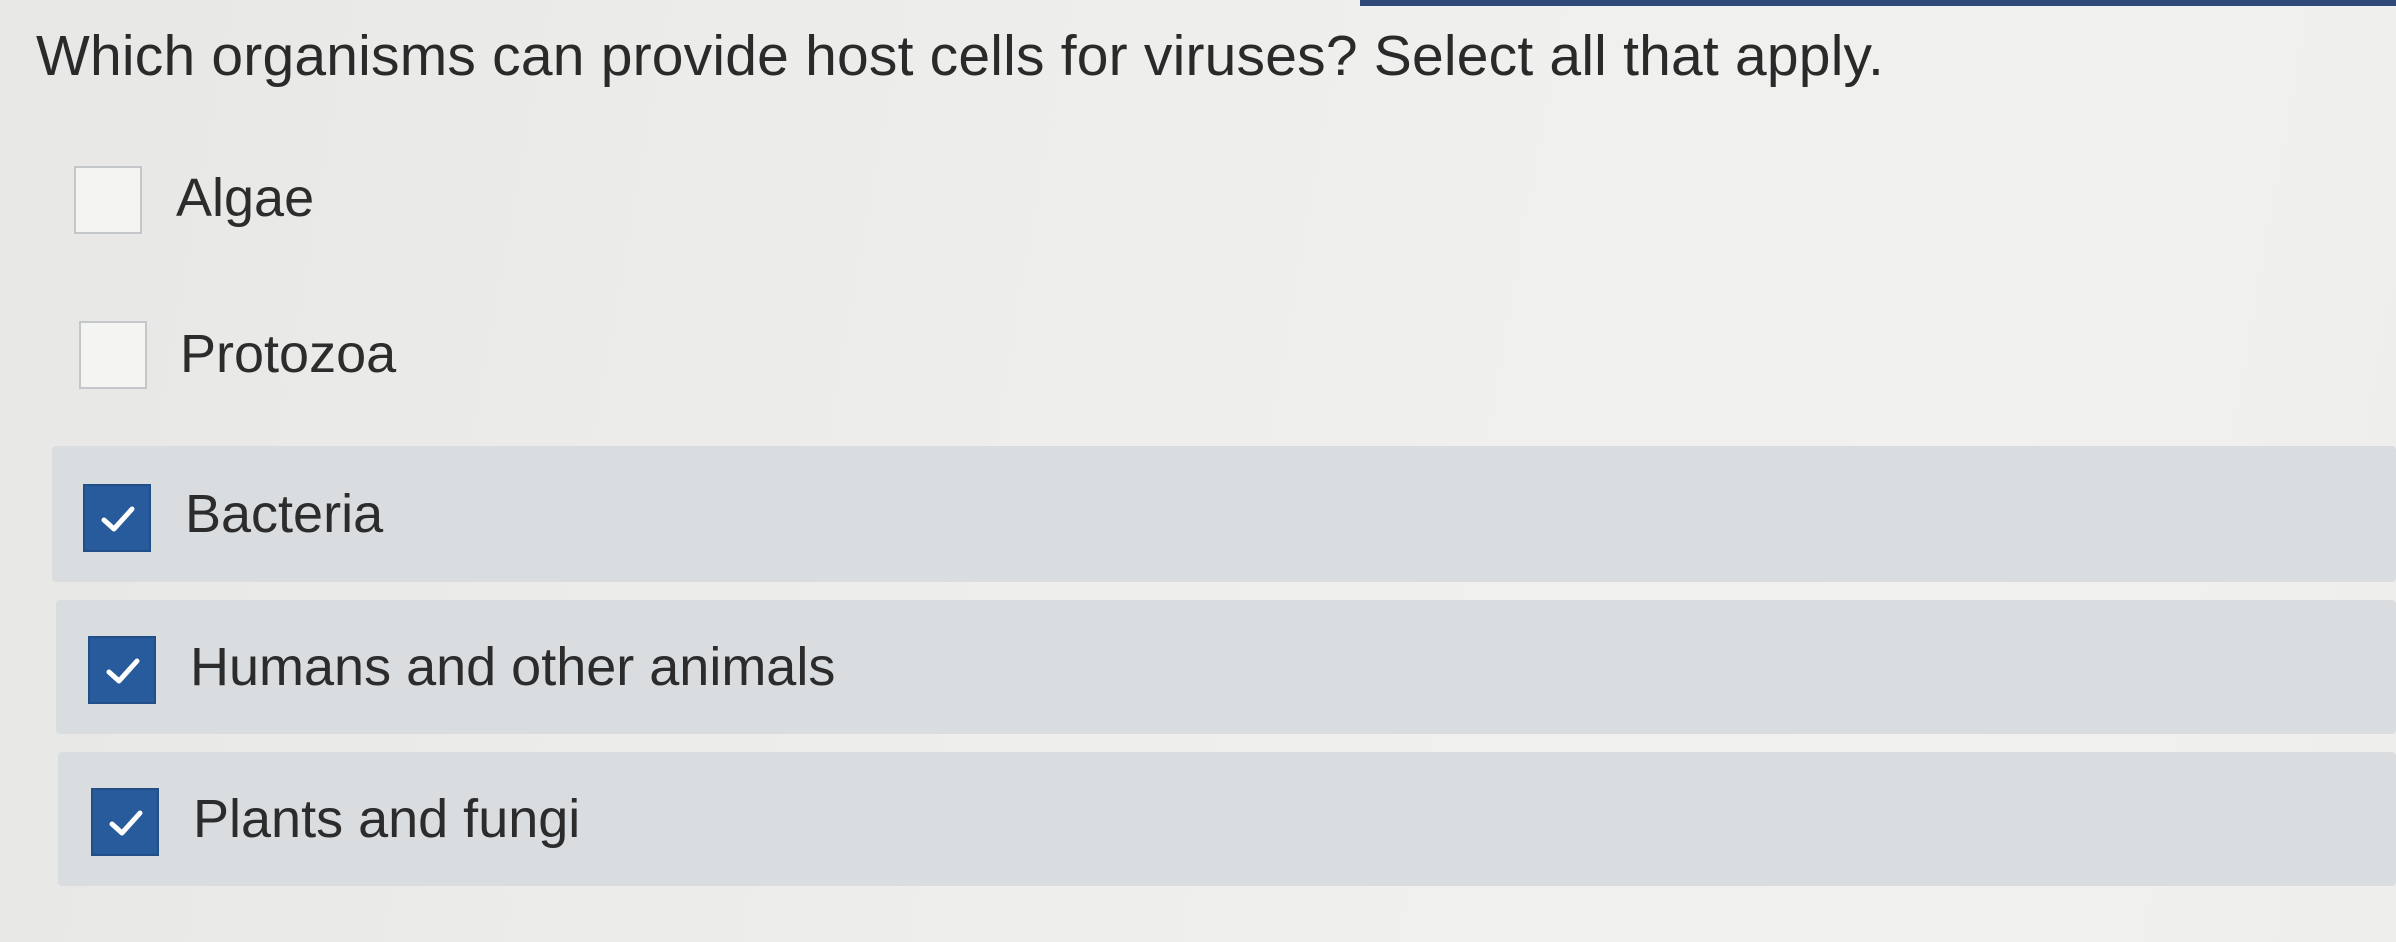 This screenshot has width=2396, height=942. I want to click on option-label: Algae, so click(245, 198).